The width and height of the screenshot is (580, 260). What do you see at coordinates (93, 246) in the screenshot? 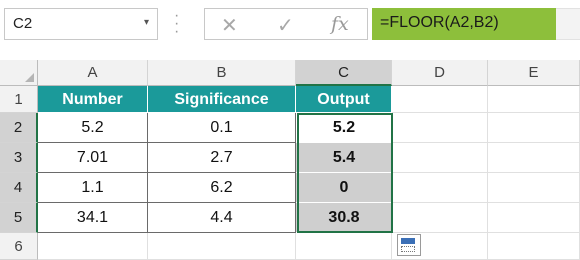
I see `cell-a6` at bounding box center [93, 246].